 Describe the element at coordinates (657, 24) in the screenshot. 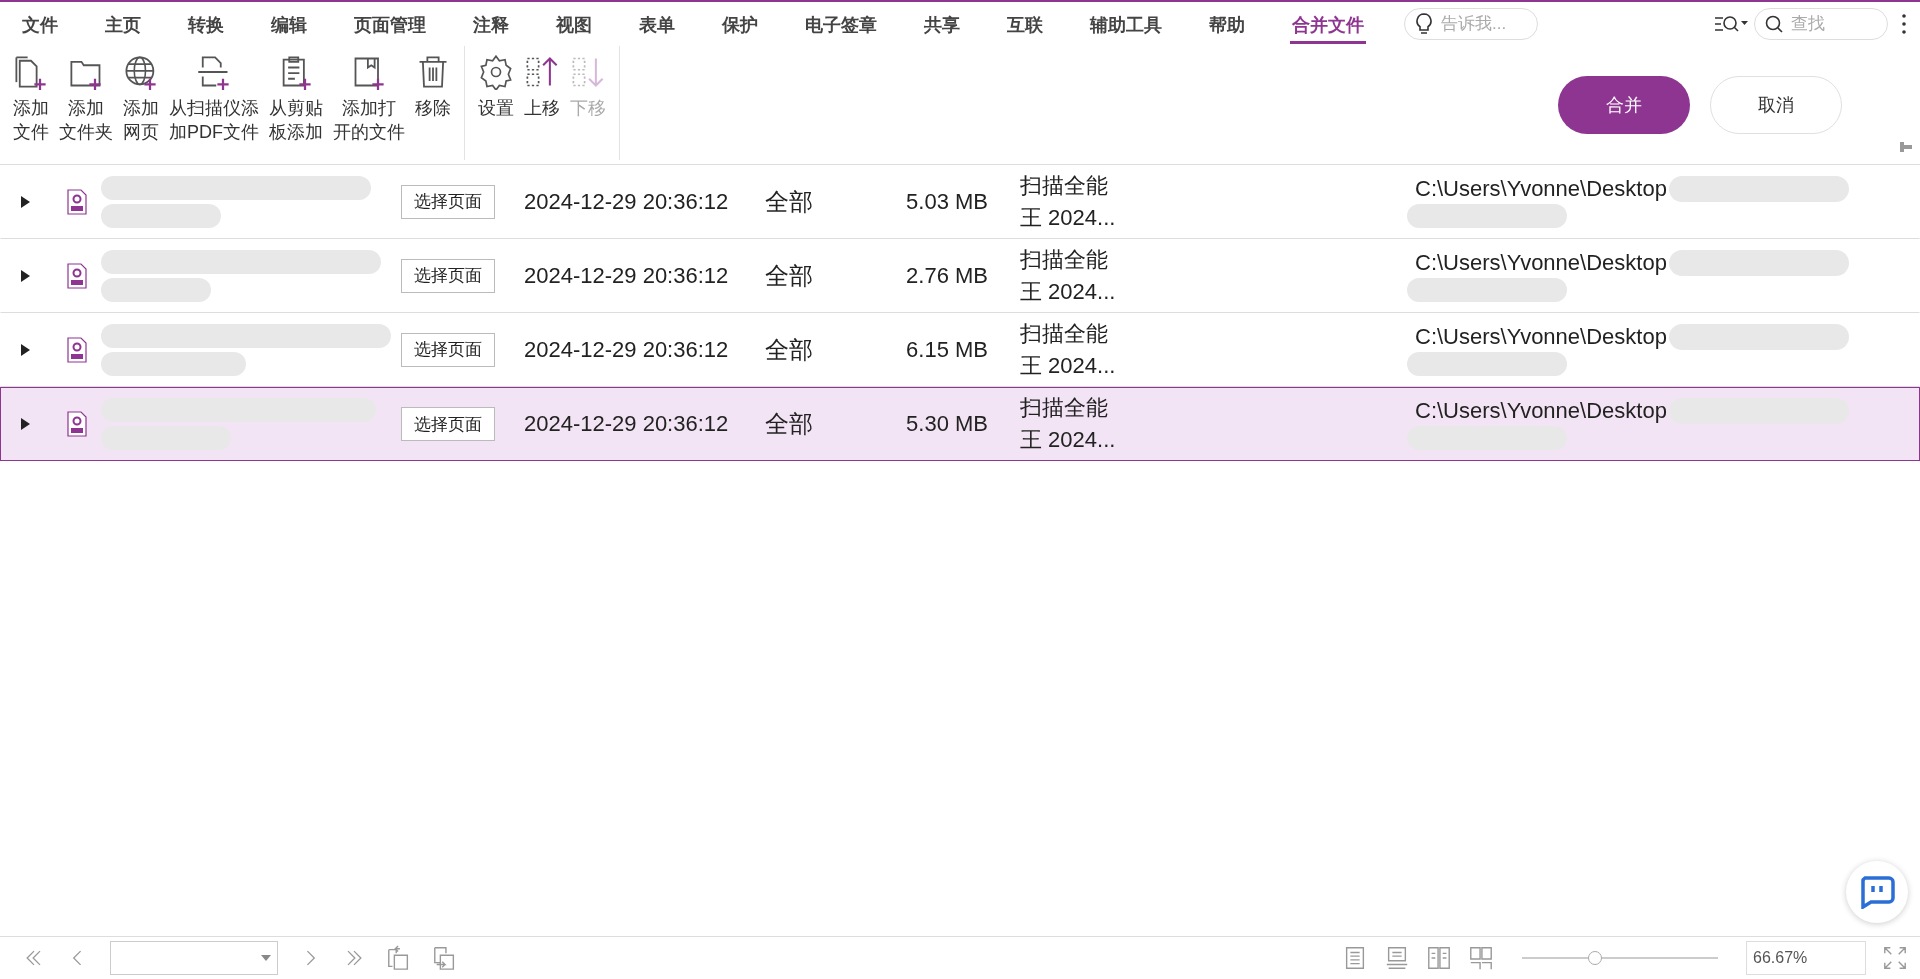

I see `menu-tab: 表单` at that location.